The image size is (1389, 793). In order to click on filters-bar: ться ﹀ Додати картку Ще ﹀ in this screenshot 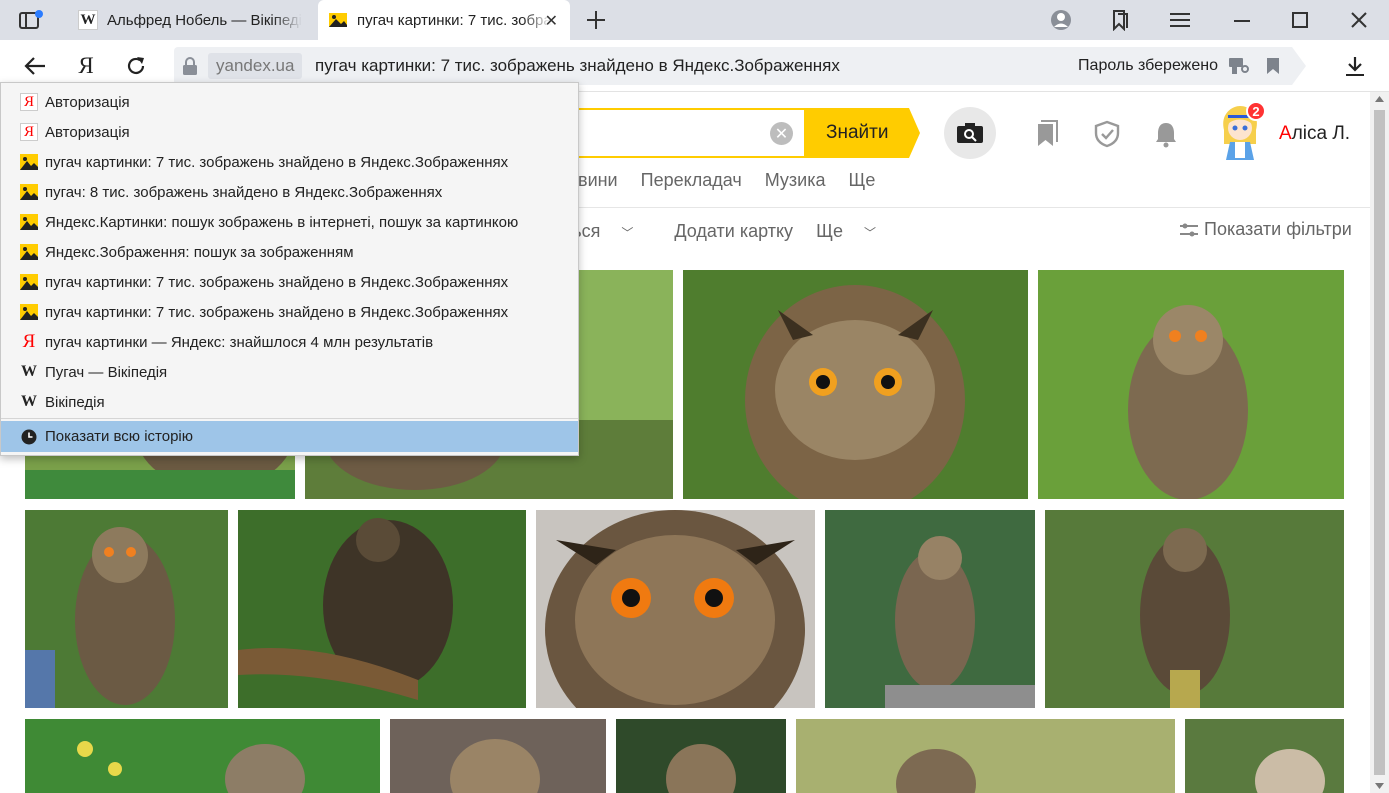, I will do `click(738, 231)`.